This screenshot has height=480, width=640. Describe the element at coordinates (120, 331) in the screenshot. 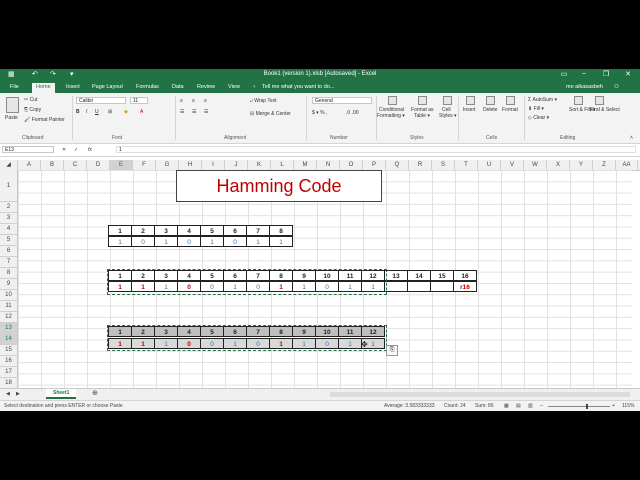

I see `table3-position-cell: 1` at that location.